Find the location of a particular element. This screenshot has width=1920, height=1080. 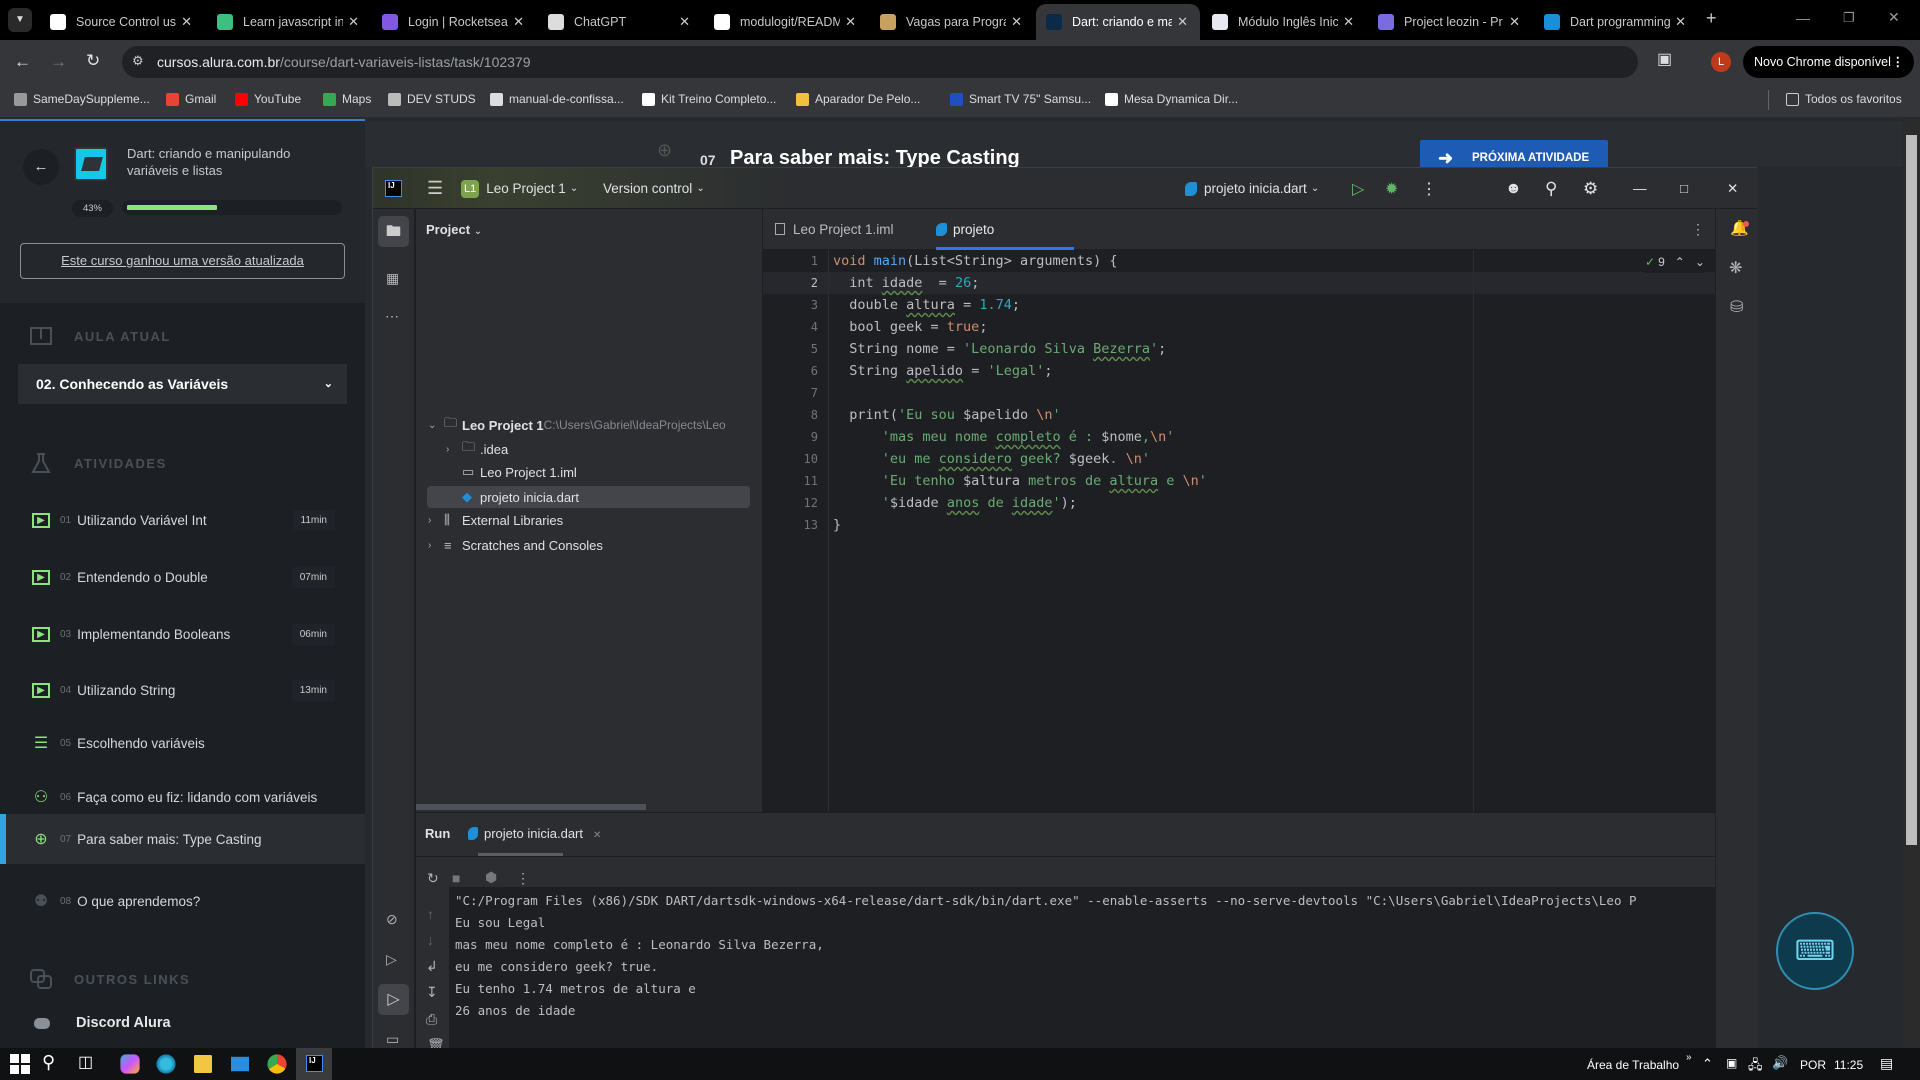

chat-assistant-button: ⌨ is located at coordinates (1815, 951).